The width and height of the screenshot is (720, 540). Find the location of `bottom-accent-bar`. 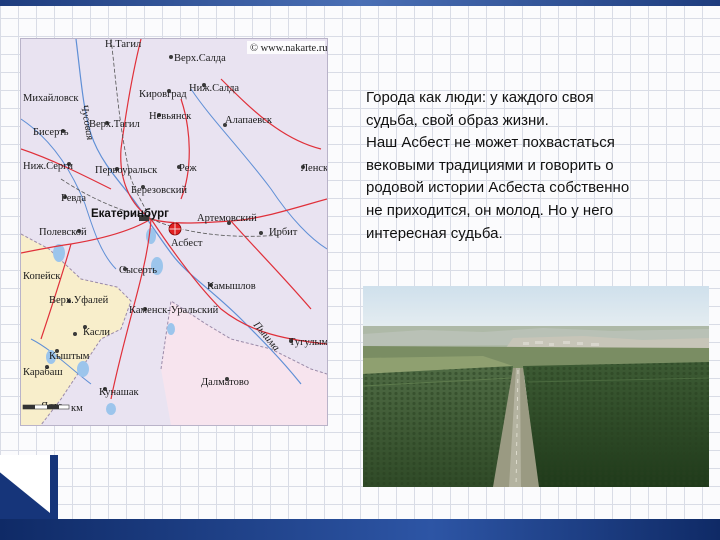

bottom-accent-bar is located at coordinates (360, 529).